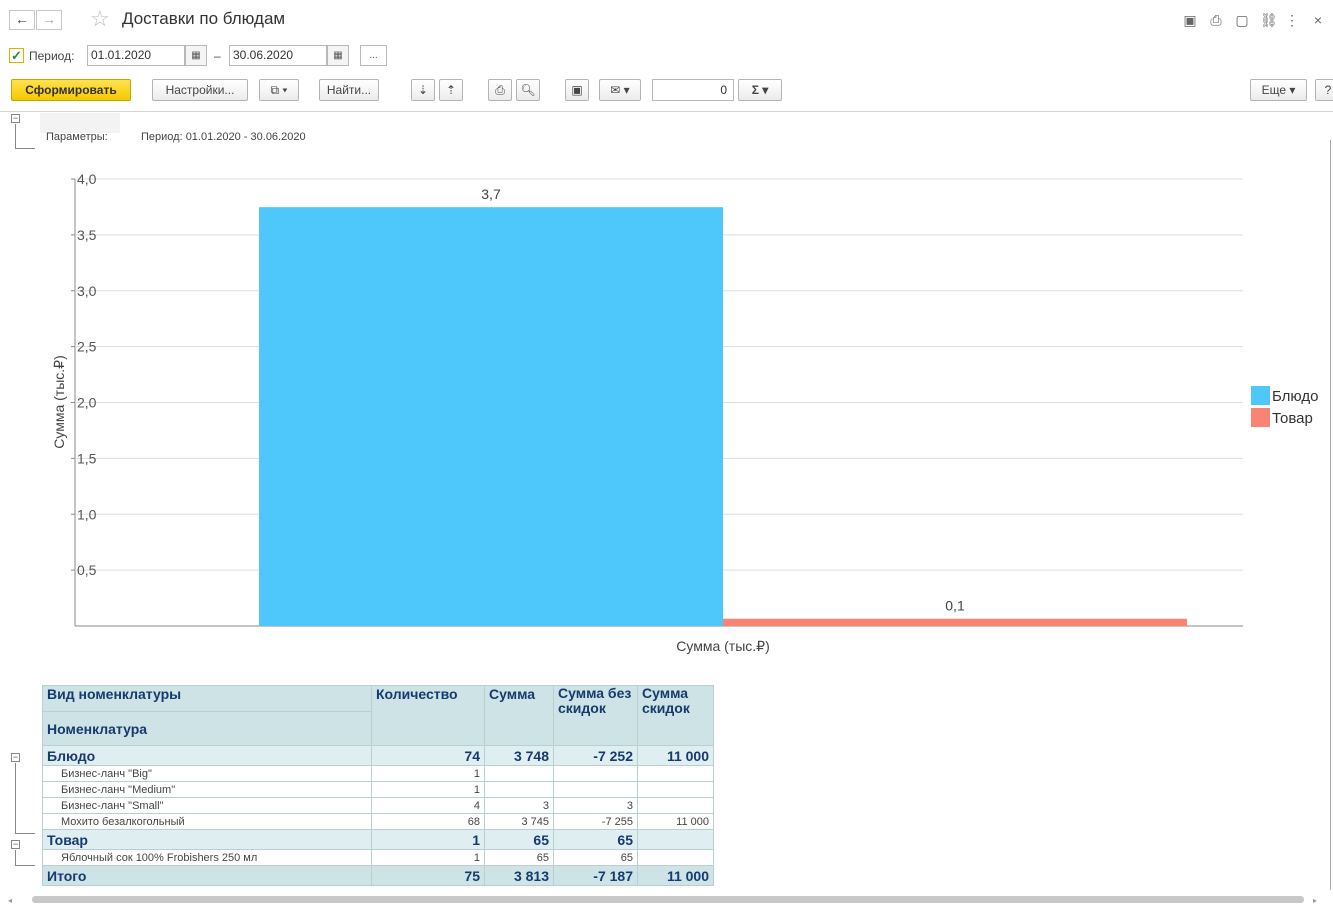 This screenshot has width=1333, height=905. What do you see at coordinates (528, 90) in the screenshot?
I see `print-preview-icon: 🔍︎` at bounding box center [528, 90].